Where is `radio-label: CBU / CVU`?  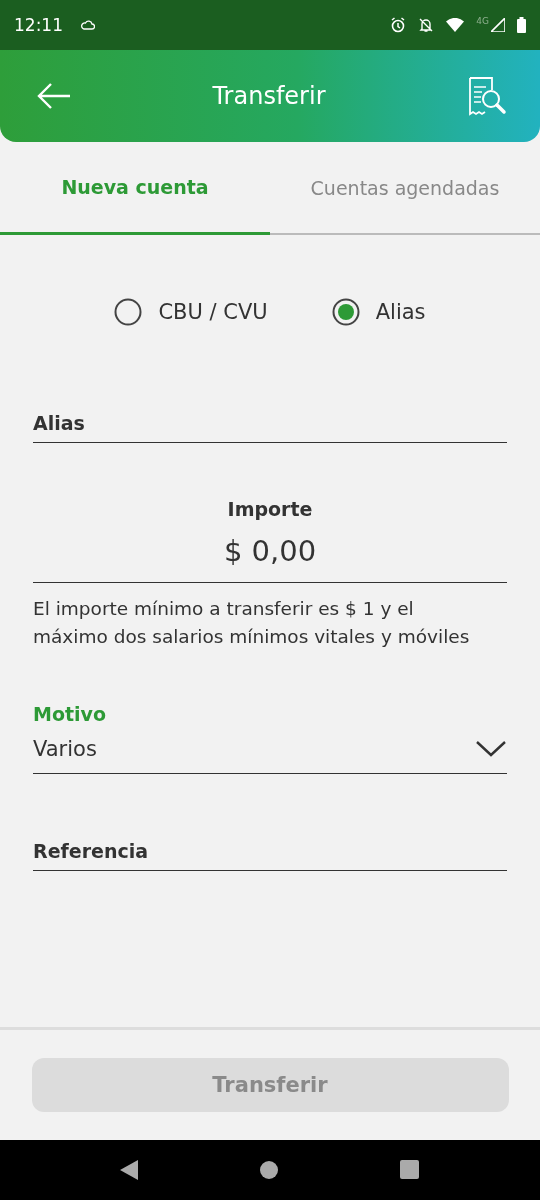 radio-label: CBU / CVU is located at coordinates (213, 312).